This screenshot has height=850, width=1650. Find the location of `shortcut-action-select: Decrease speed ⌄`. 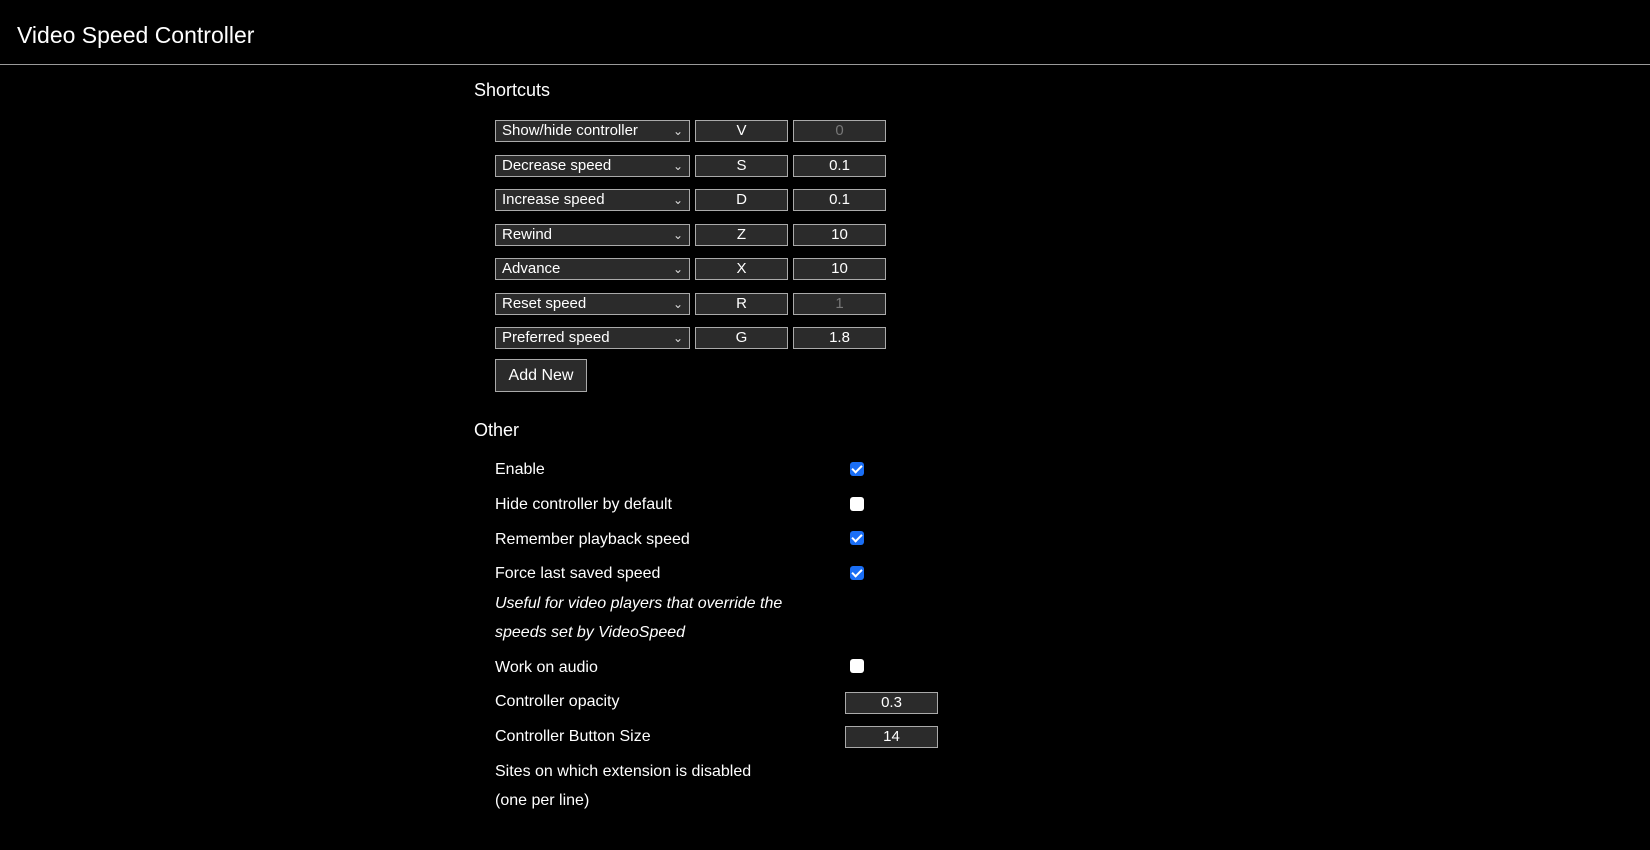

shortcut-action-select: Decrease speed ⌄ is located at coordinates (592, 165).